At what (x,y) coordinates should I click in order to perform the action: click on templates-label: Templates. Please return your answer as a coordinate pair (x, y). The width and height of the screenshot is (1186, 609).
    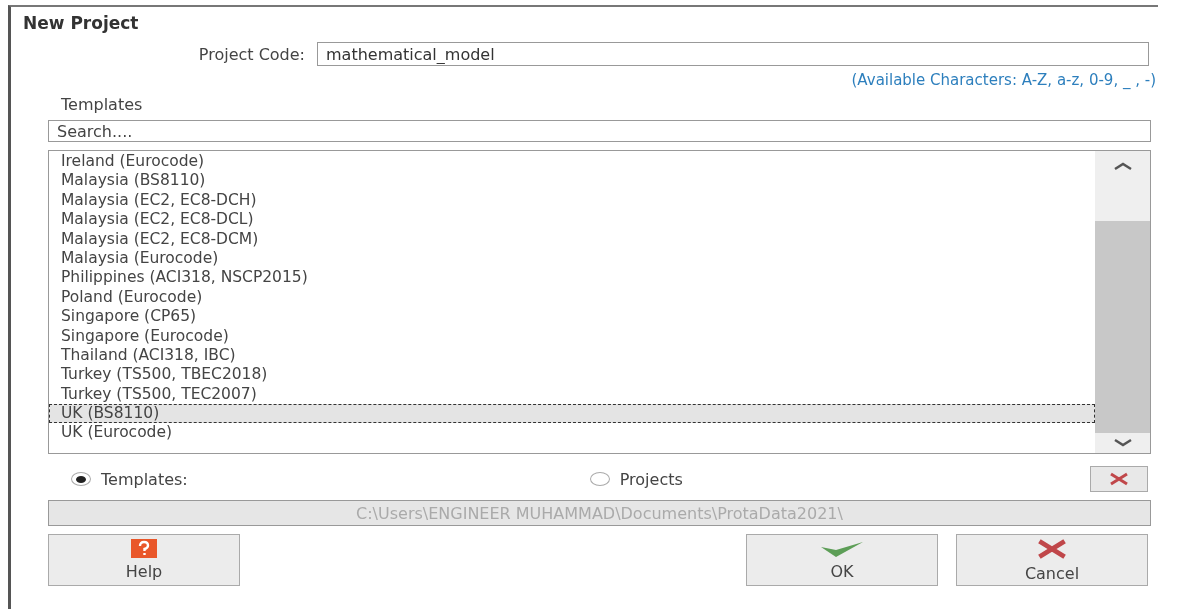
    Looking at the image, I should click on (102, 104).